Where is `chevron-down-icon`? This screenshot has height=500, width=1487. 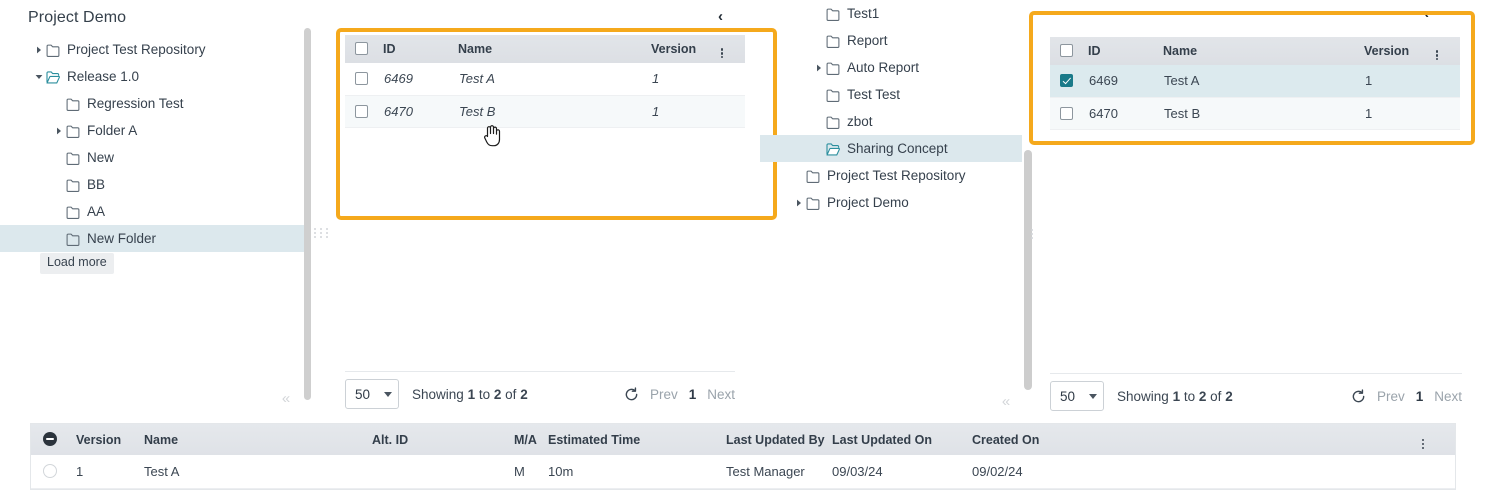
chevron-down-icon is located at coordinates (39, 77).